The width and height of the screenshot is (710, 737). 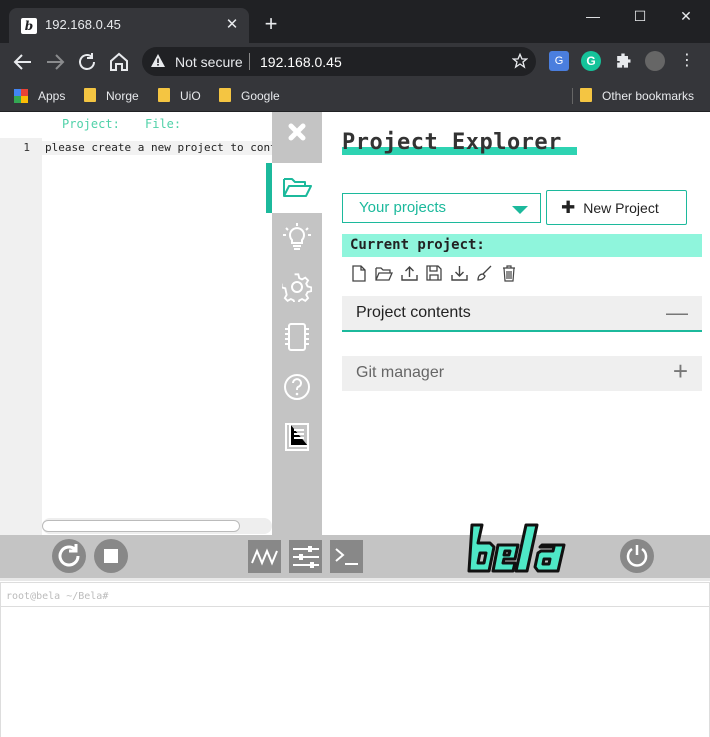 I want to click on bookmark-apps: Apps, so click(x=39, y=96).